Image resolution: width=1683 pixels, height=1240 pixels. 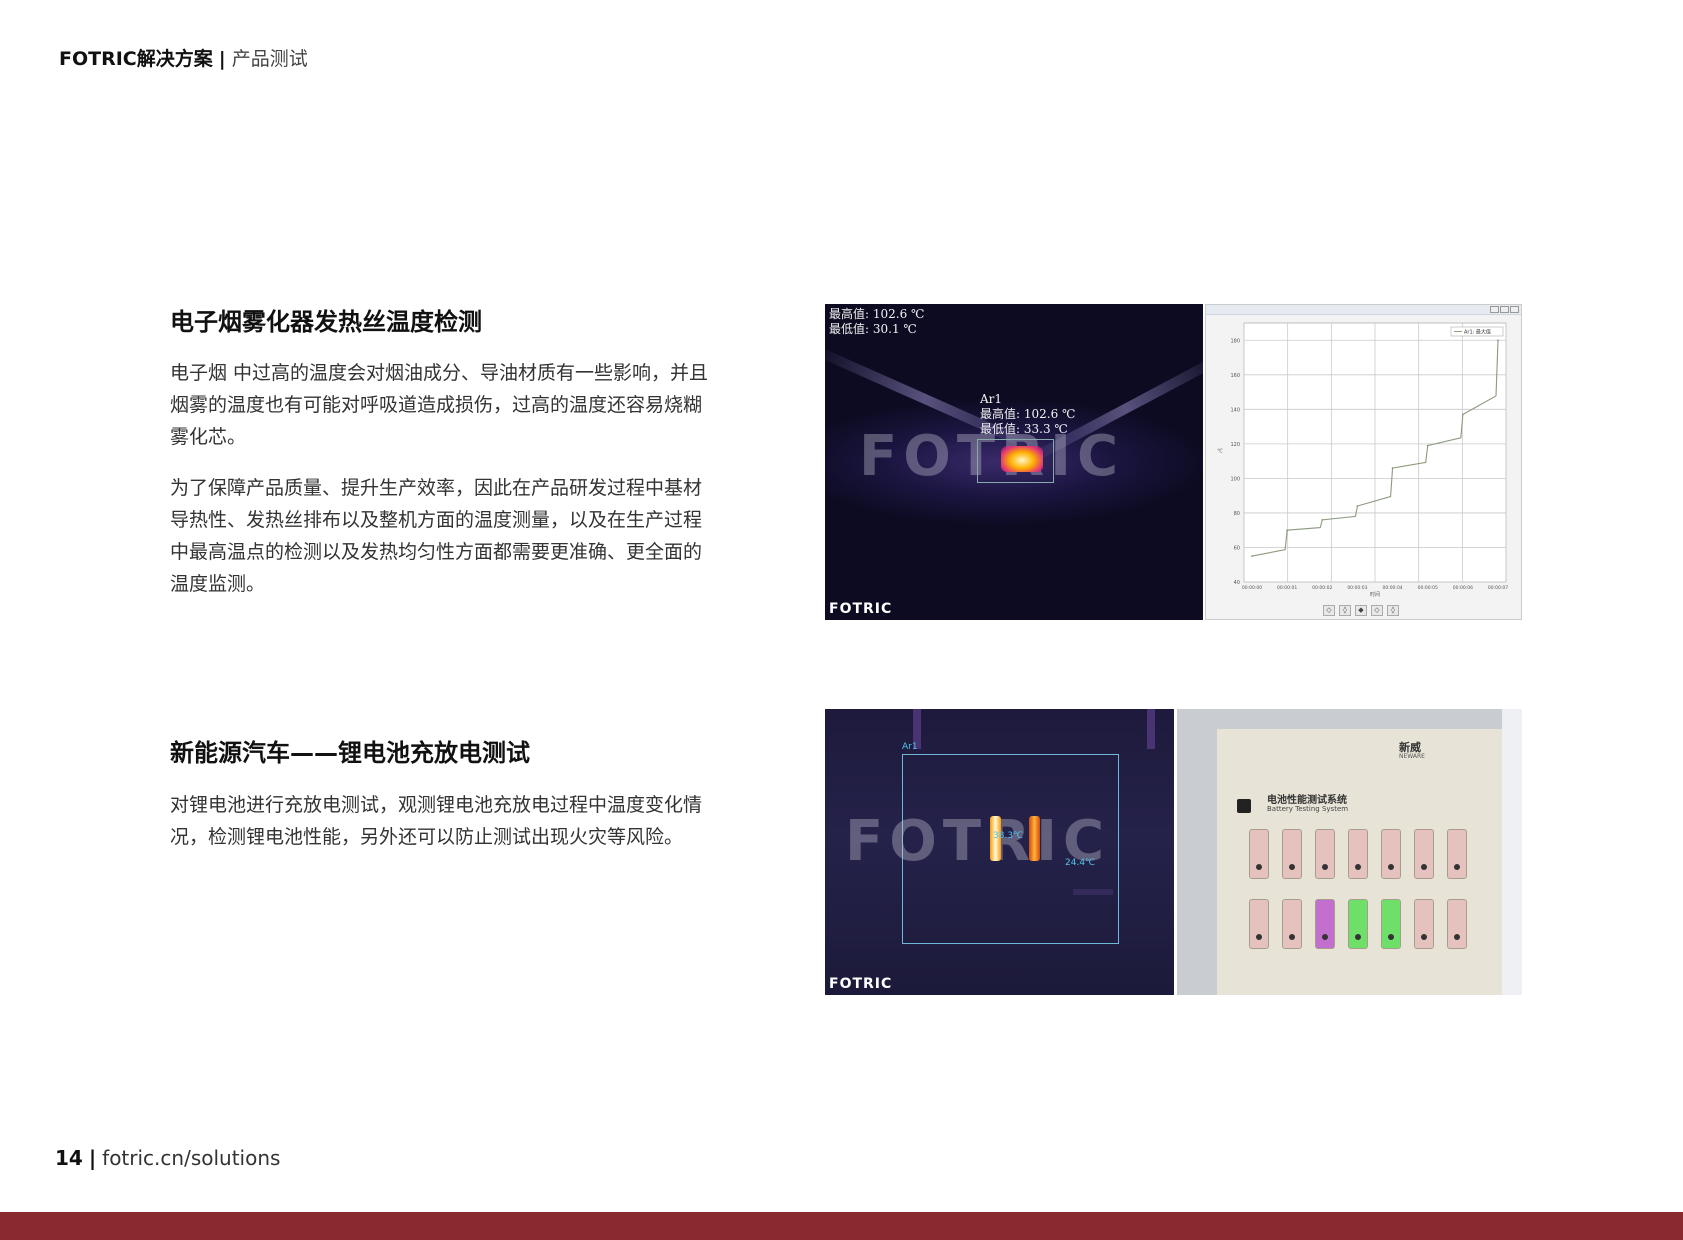 I want to click on y-tick-label: 180, so click(x=1235, y=341).